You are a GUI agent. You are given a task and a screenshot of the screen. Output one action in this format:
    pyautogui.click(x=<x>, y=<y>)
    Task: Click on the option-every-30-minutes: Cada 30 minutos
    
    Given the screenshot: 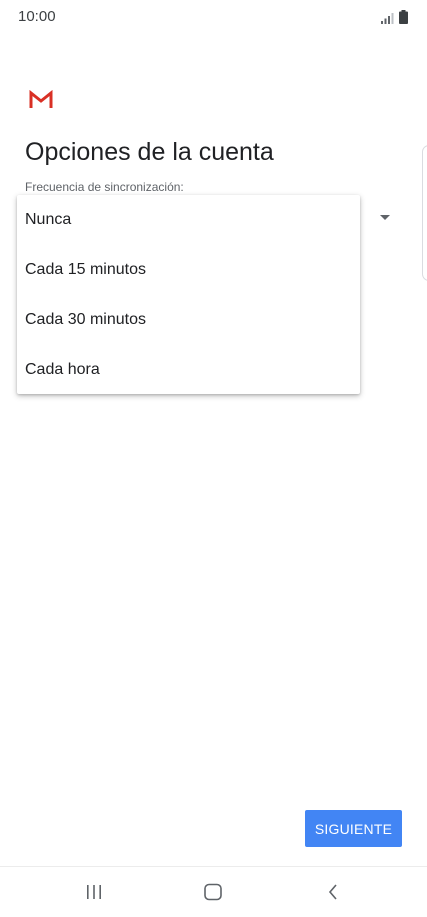 What is the action you would take?
    pyautogui.click(x=188, y=320)
    